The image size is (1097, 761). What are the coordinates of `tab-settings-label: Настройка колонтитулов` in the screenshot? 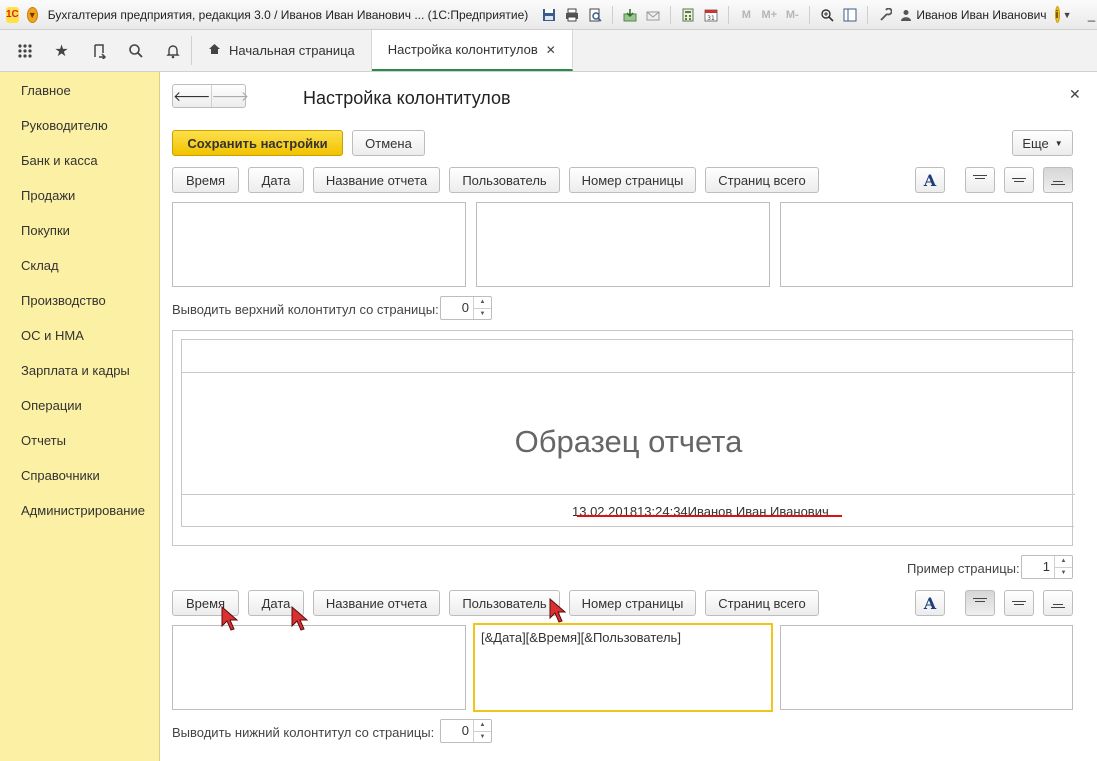 It's located at (462, 49).